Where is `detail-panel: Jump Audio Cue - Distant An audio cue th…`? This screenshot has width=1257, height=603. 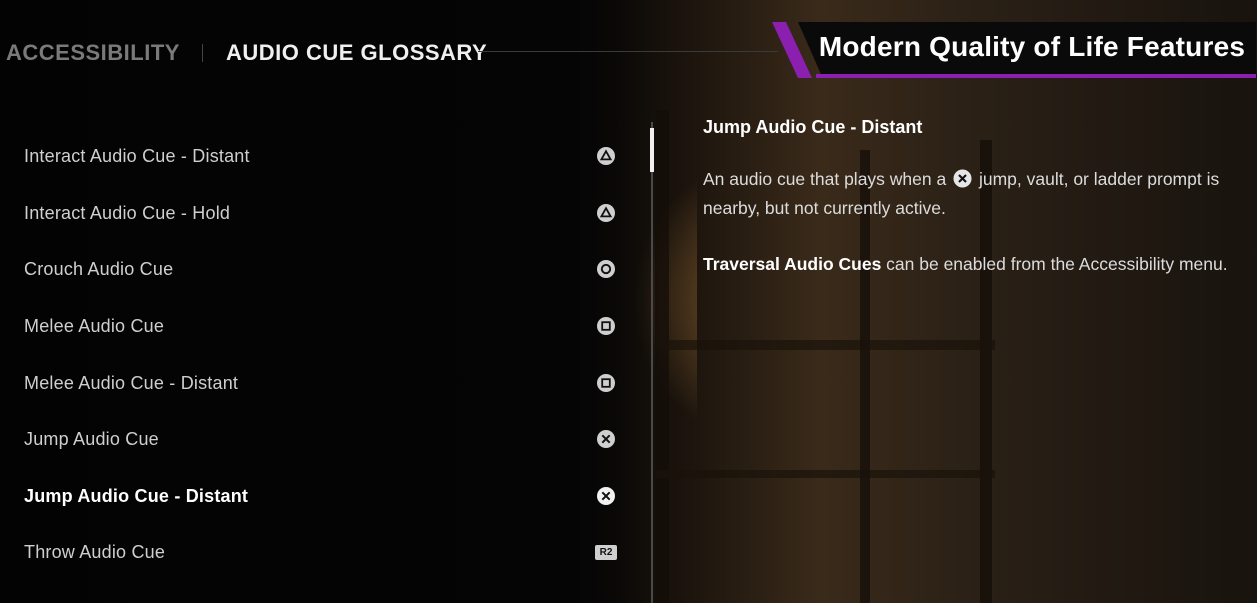 detail-panel: Jump Audio Cue - Distant An audio cue th… is located at coordinates (975, 195).